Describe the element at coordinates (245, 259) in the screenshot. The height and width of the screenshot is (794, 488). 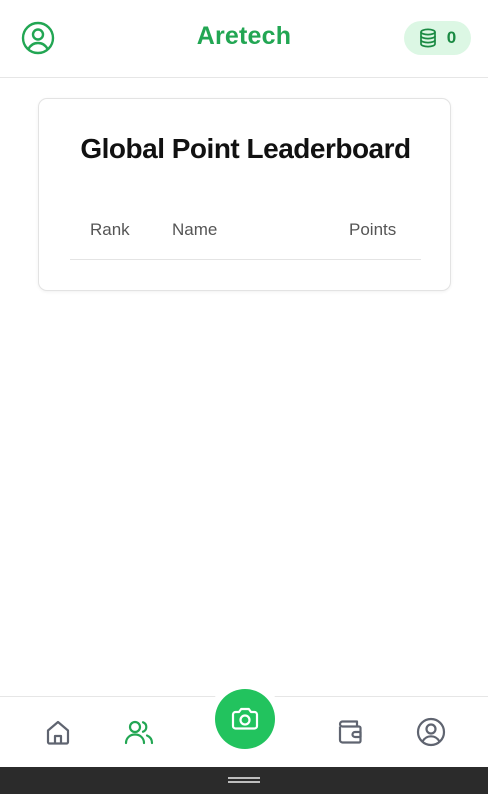
I see `table-header-divider` at that location.